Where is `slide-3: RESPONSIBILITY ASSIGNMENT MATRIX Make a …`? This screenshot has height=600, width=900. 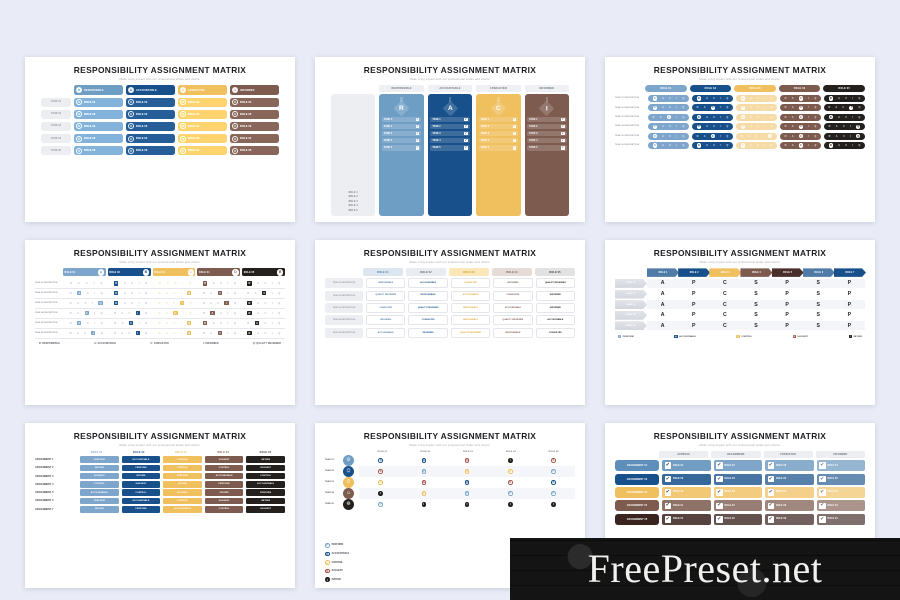 slide-3: RESPONSIBILITY ASSIGNMENT MATRIX Make a … is located at coordinates (740, 139).